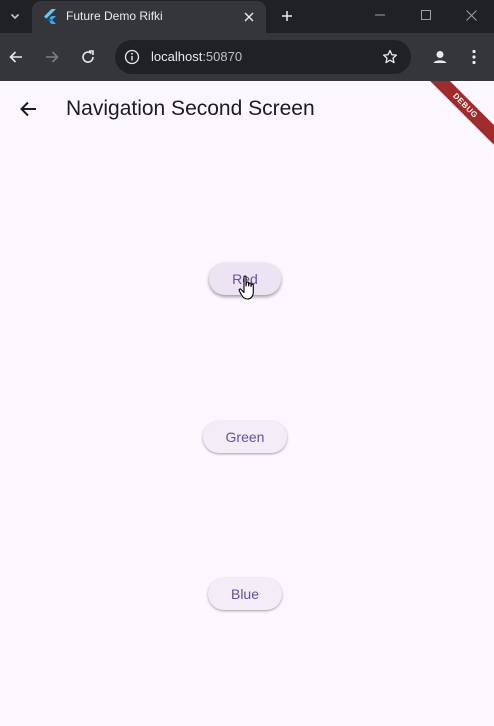 This screenshot has height=726, width=494. What do you see at coordinates (114, 16) in the screenshot?
I see `tab-title: Future Demo Rifki` at bounding box center [114, 16].